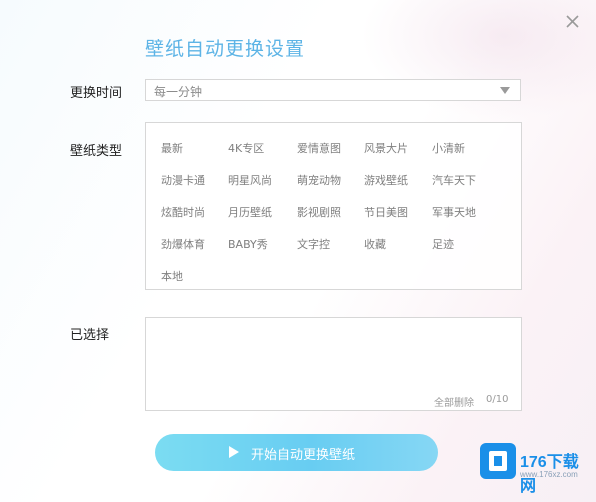  I want to click on type-item: 足迹, so click(443, 244).